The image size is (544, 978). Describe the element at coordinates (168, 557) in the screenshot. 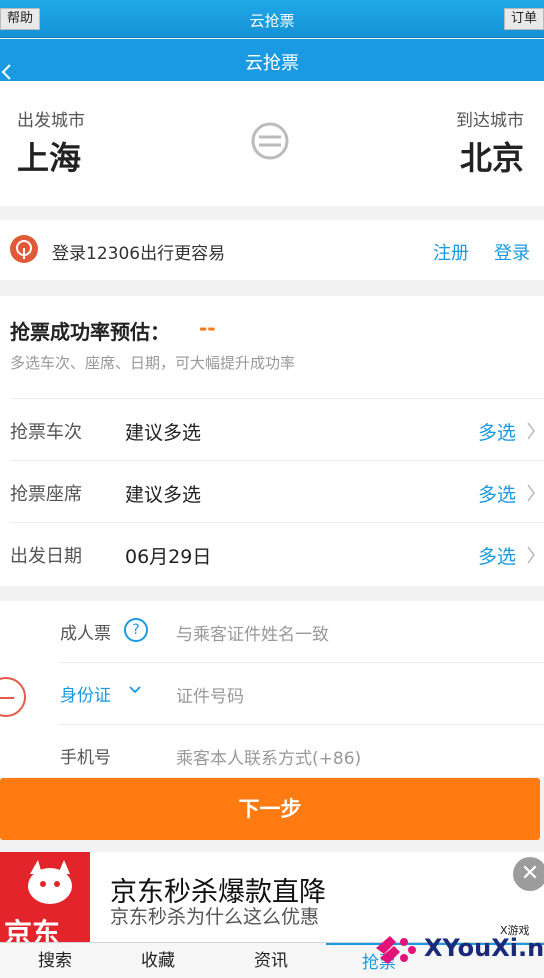

I see `row-value: 06月29日` at that location.